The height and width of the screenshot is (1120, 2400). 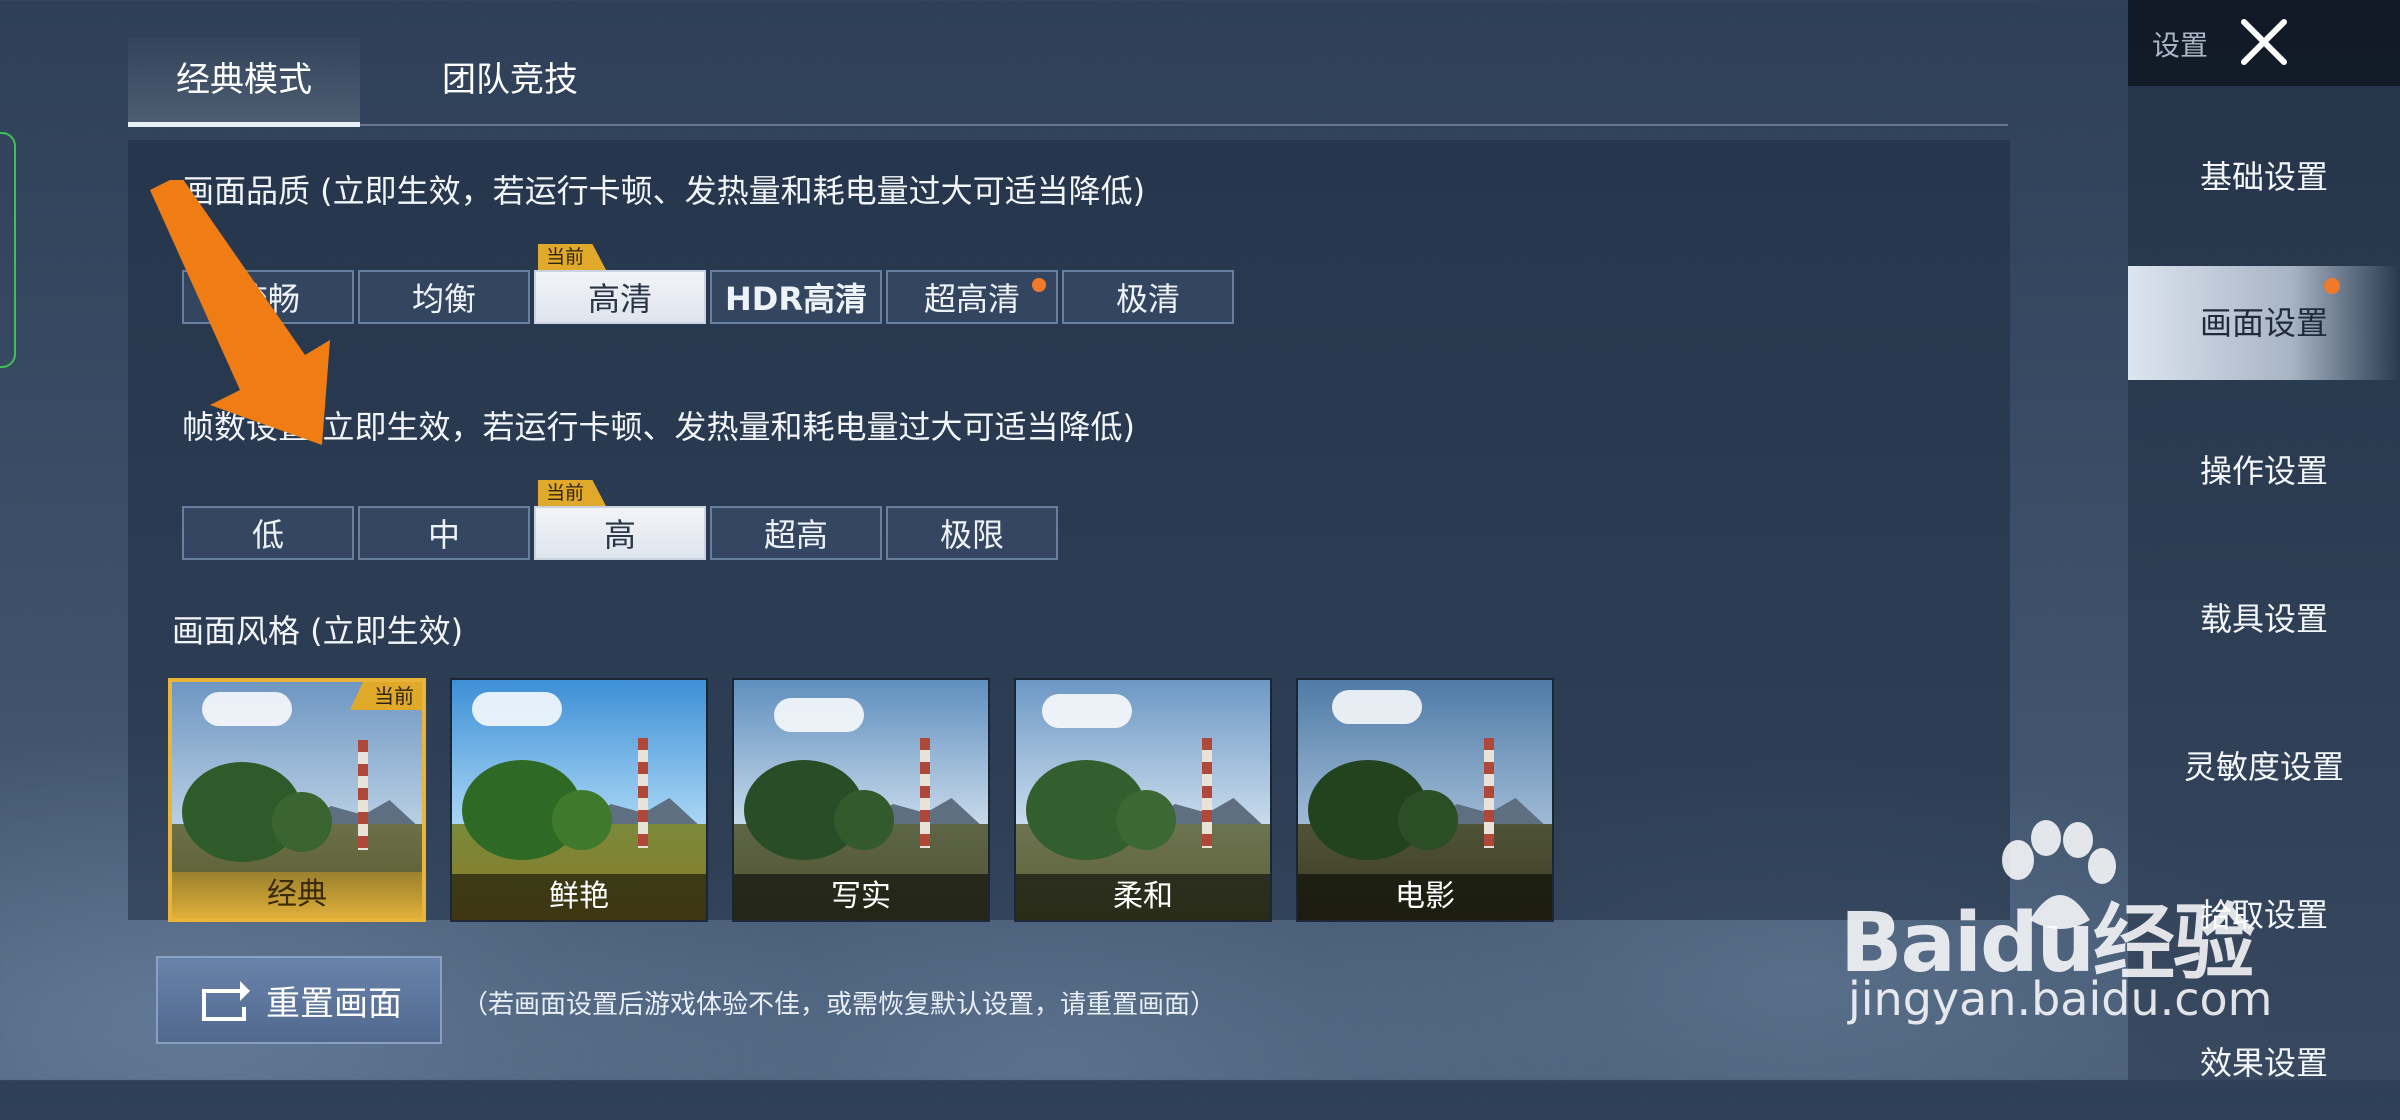 What do you see at coordinates (972, 533) in the screenshot?
I see `framerate-option-extreme: 极限` at bounding box center [972, 533].